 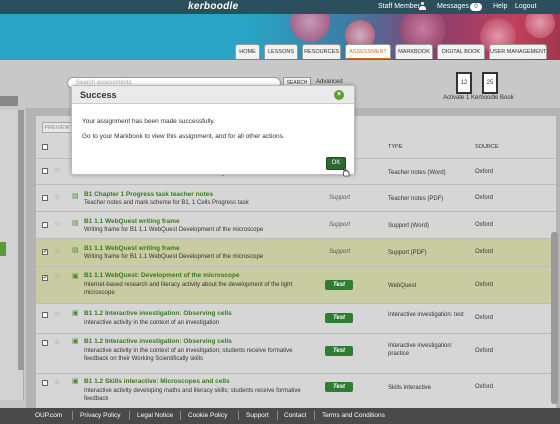 What do you see at coordinates (422, 6) in the screenshot?
I see `user-icon` at bounding box center [422, 6].